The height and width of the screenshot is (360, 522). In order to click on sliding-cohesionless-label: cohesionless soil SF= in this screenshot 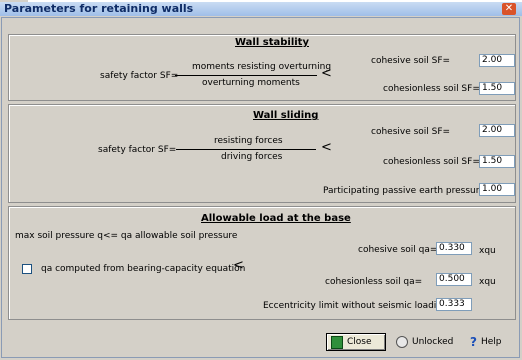, I will do `click(431, 162)`.